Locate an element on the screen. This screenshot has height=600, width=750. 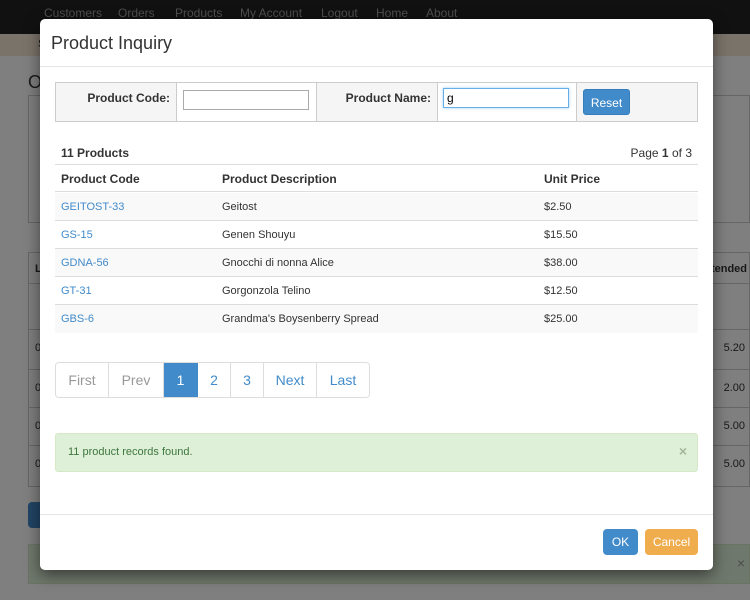
unit-price: $2.50 is located at coordinates (558, 207).